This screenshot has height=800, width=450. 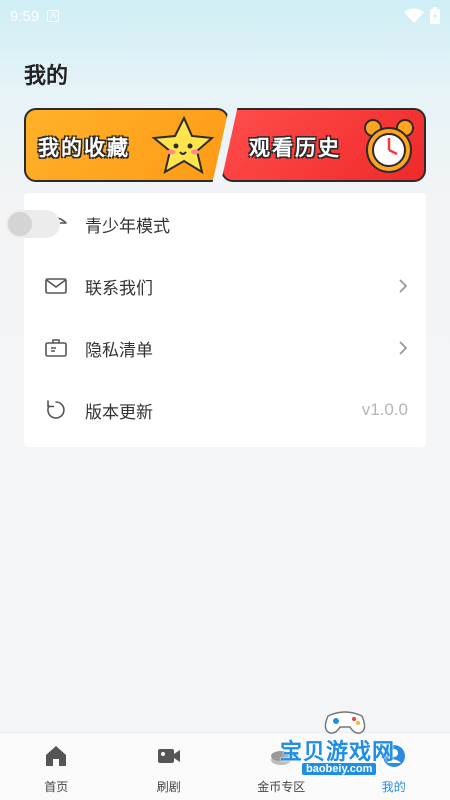 I want to click on menu-item-contact: 联系我们, so click(x=225, y=286).